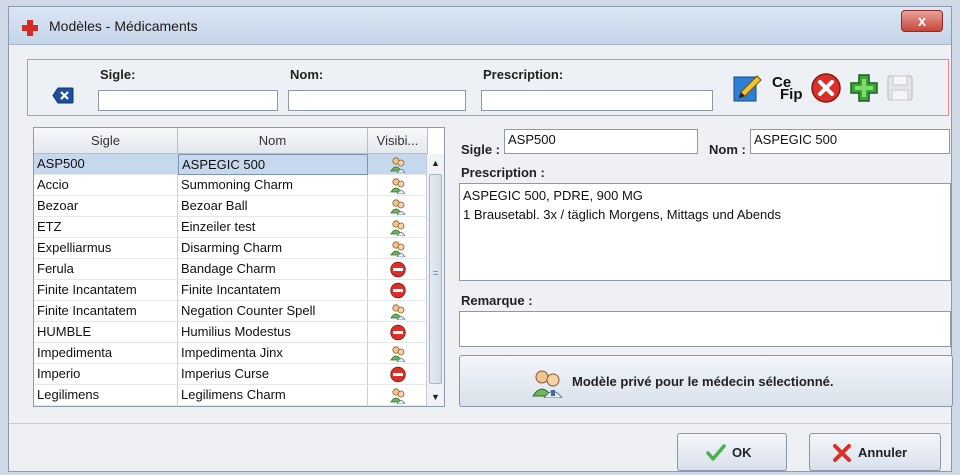 This screenshot has width=960, height=475. I want to click on cell-sigle: Legilimens, so click(106, 395).